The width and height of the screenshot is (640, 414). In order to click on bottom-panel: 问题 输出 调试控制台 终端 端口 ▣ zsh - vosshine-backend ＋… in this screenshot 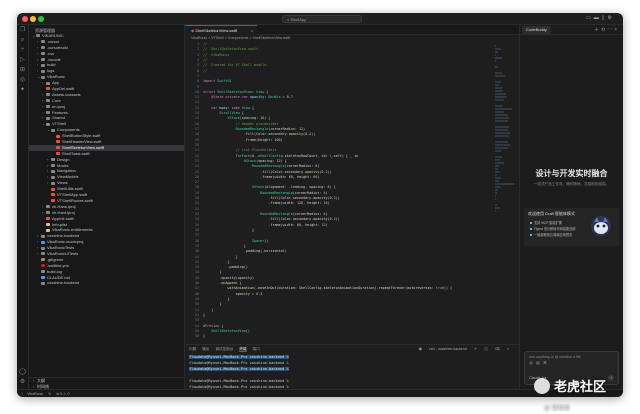, I will do `click(352, 366)`.